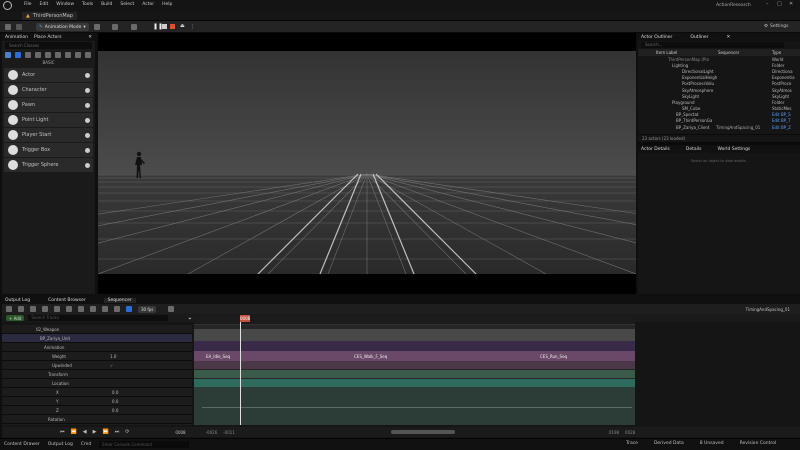 This screenshot has width=800, height=450. Describe the element at coordinates (776, 52) in the screenshot. I see `col-type: Type` at that location.